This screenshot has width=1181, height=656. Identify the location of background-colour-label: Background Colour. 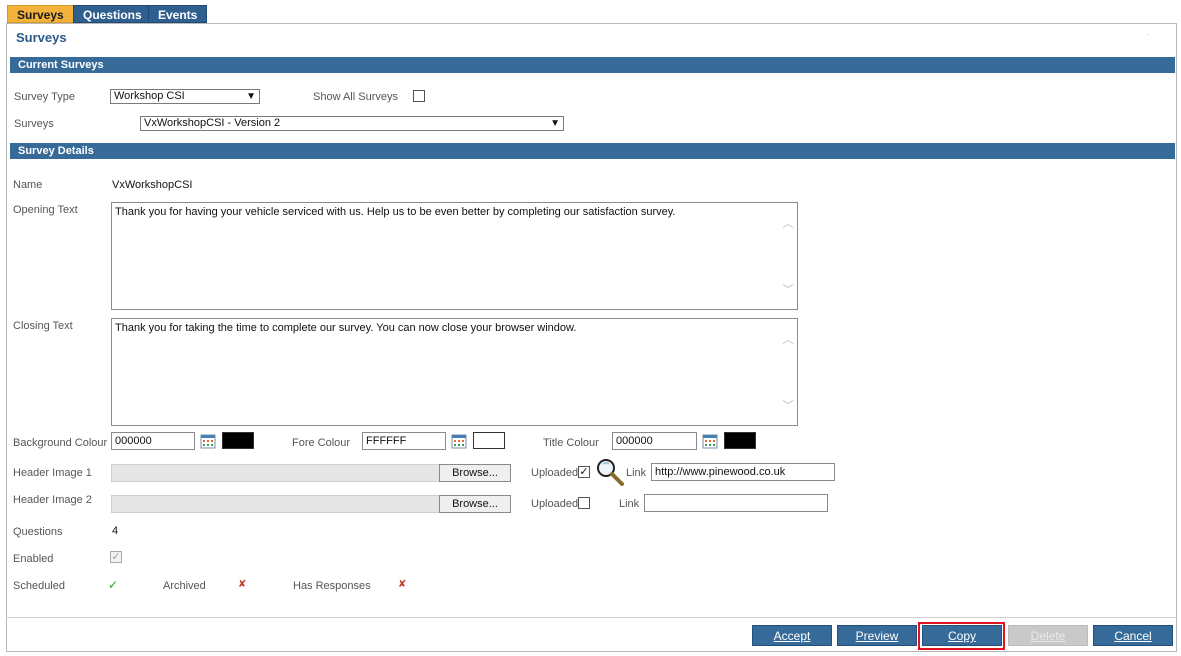
(60, 443).